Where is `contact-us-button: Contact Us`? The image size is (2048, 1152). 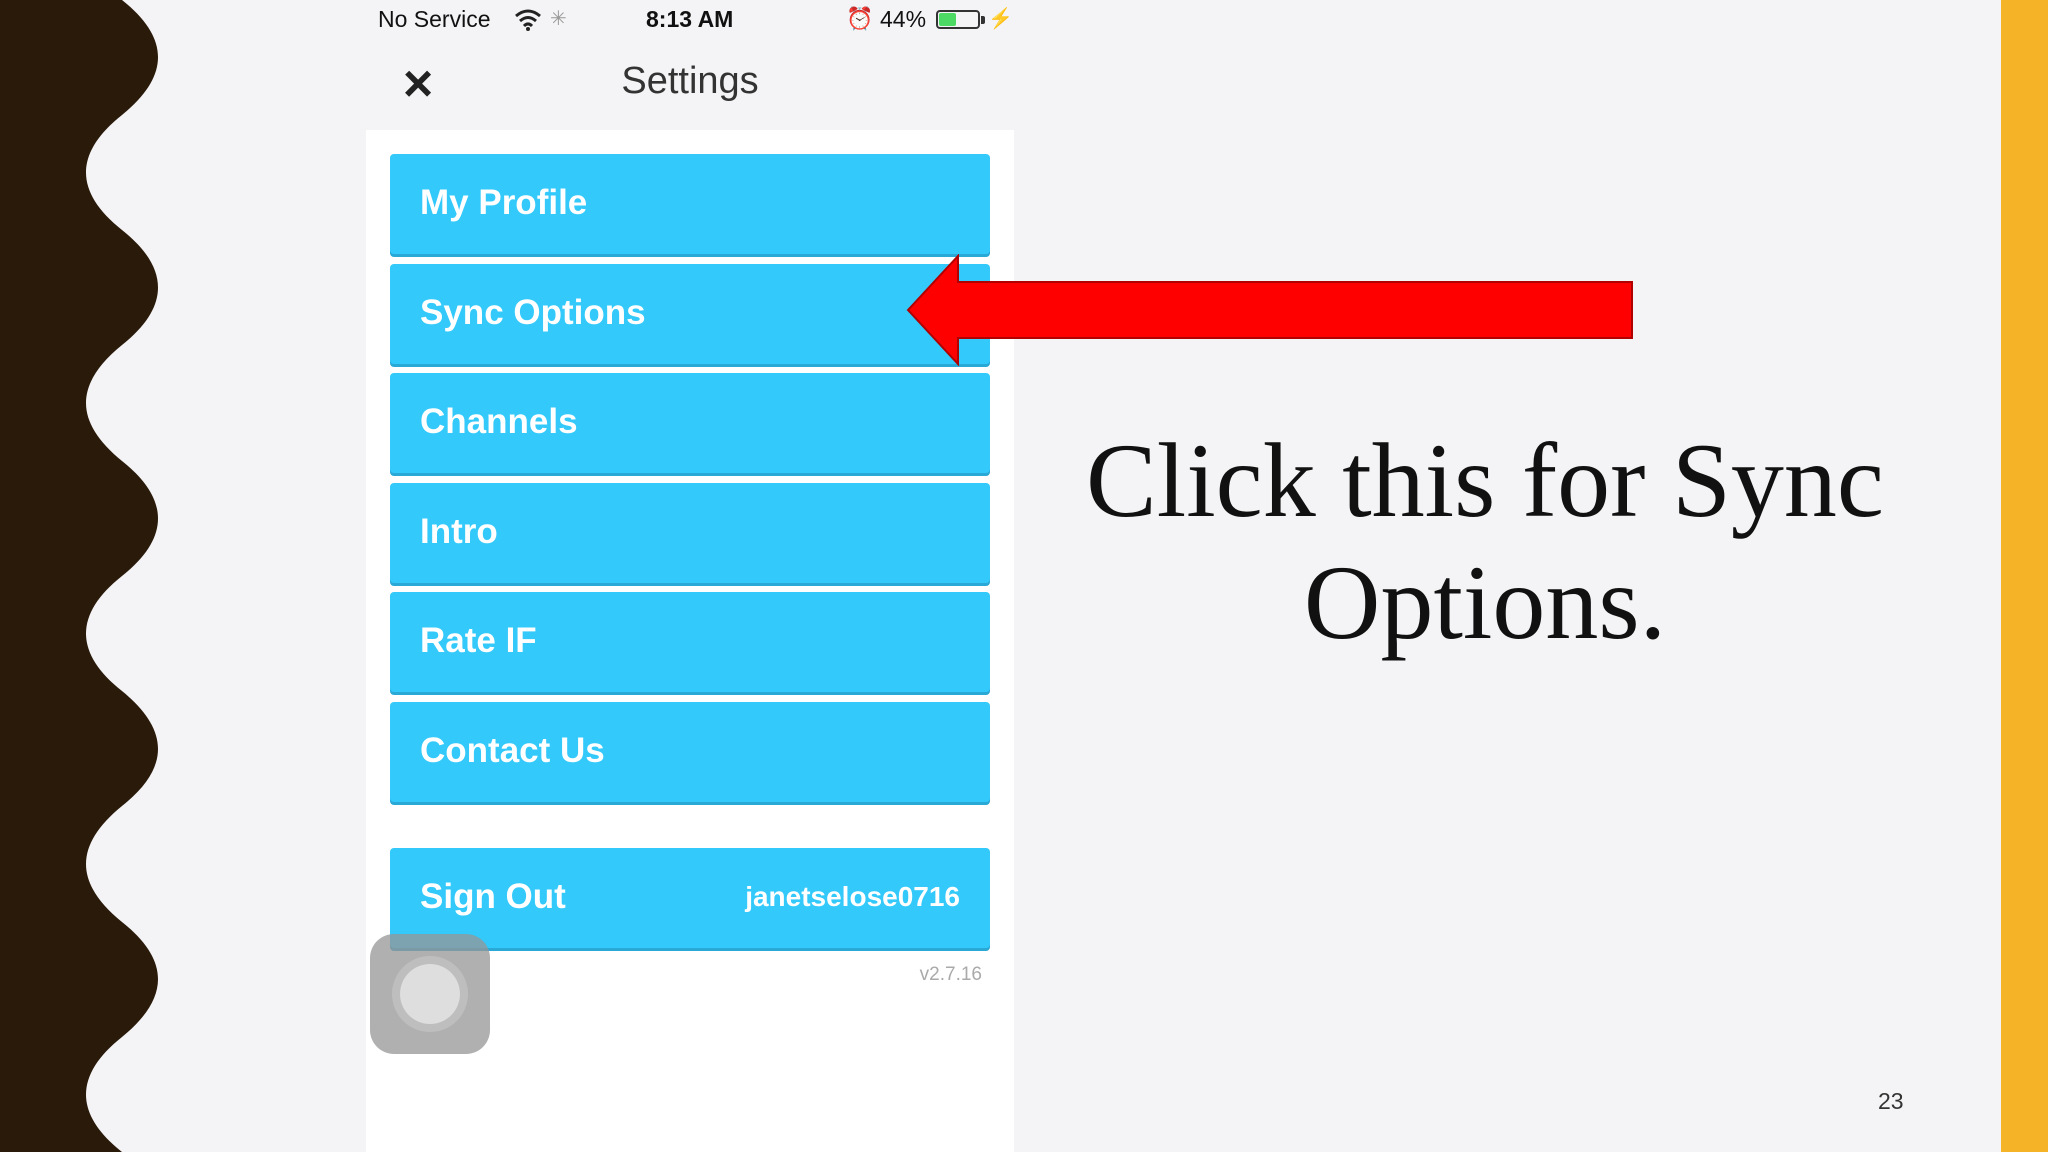
contact-us-button: Contact Us is located at coordinates (690, 752).